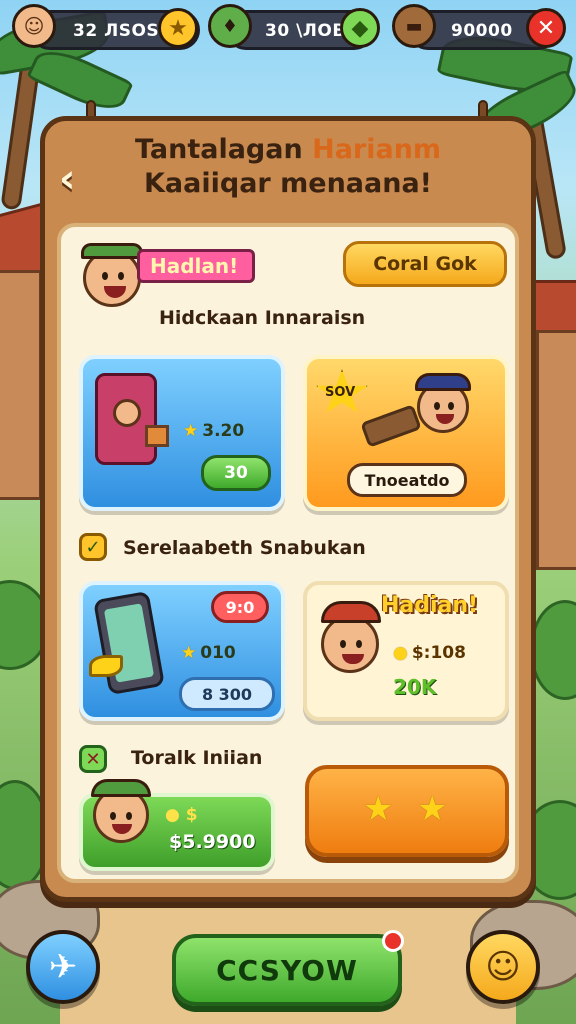 The height and width of the screenshot is (1024, 576). Describe the element at coordinates (93, 547) in the screenshot. I see `check-icon: ✓` at that location.